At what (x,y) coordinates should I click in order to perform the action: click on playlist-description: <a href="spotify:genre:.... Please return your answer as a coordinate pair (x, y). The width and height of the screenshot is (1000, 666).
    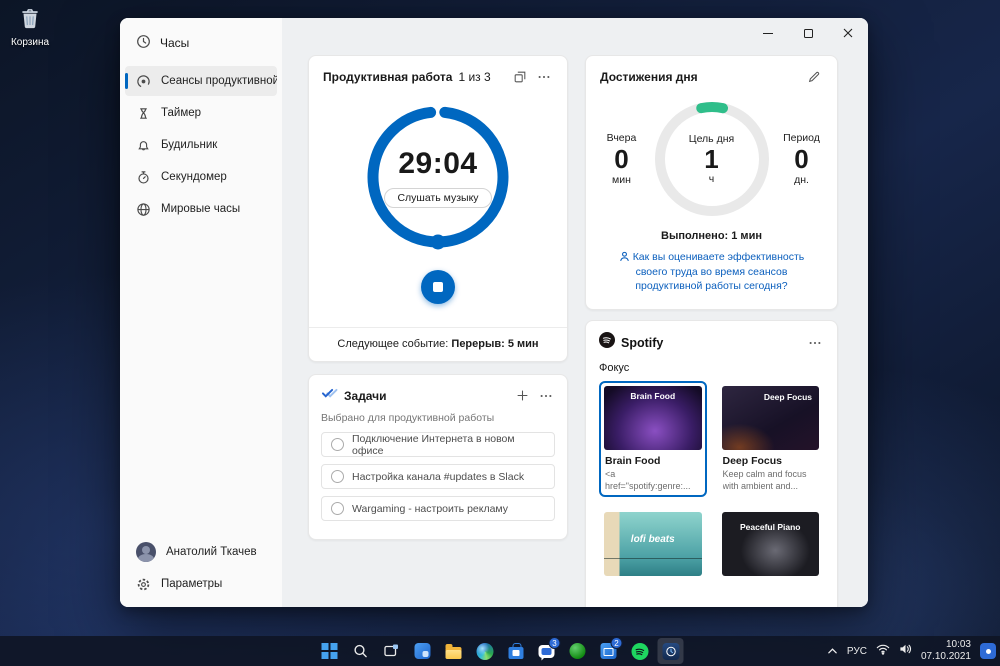
    Looking at the image, I should click on (648, 480).